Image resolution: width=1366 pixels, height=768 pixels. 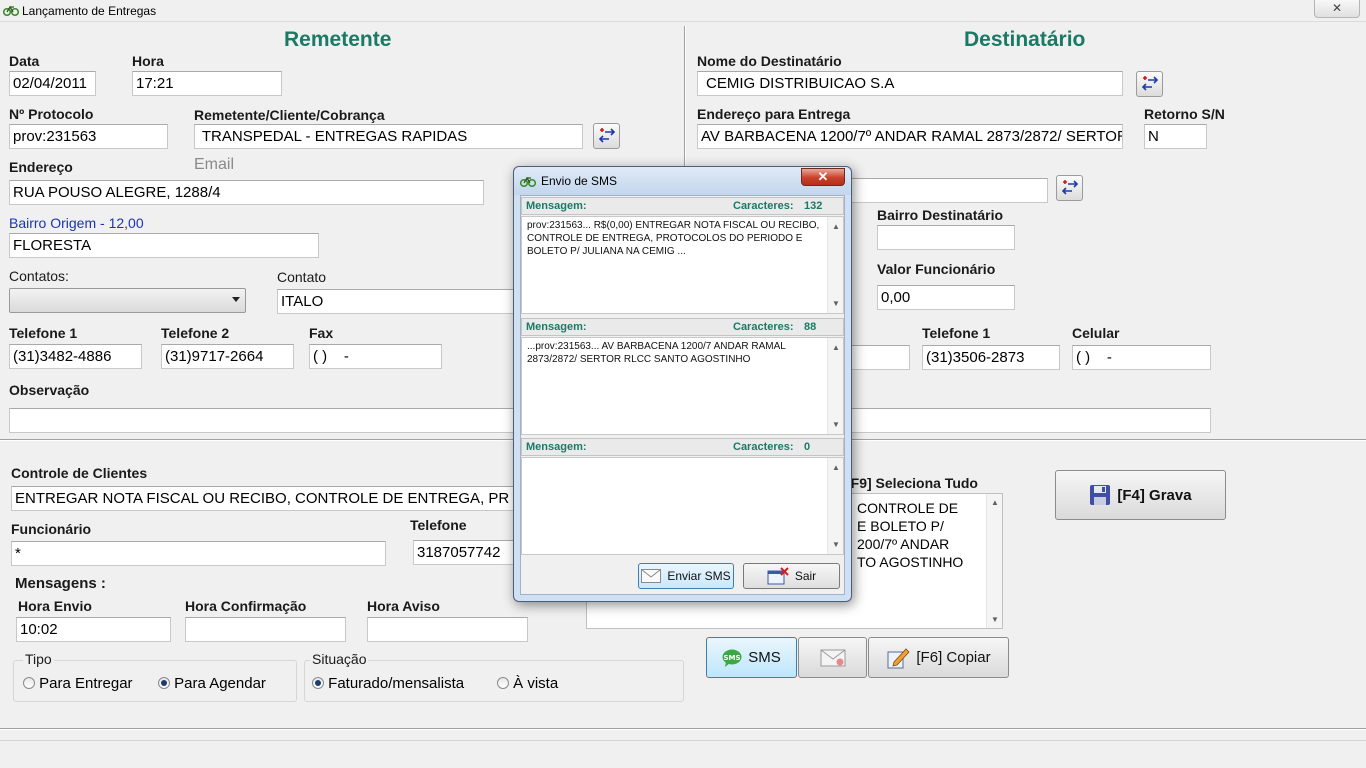 What do you see at coordinates (93, 629) in the screenshot?
I see `hora-envio-field: 10:02` at bounding box center [93, 629].